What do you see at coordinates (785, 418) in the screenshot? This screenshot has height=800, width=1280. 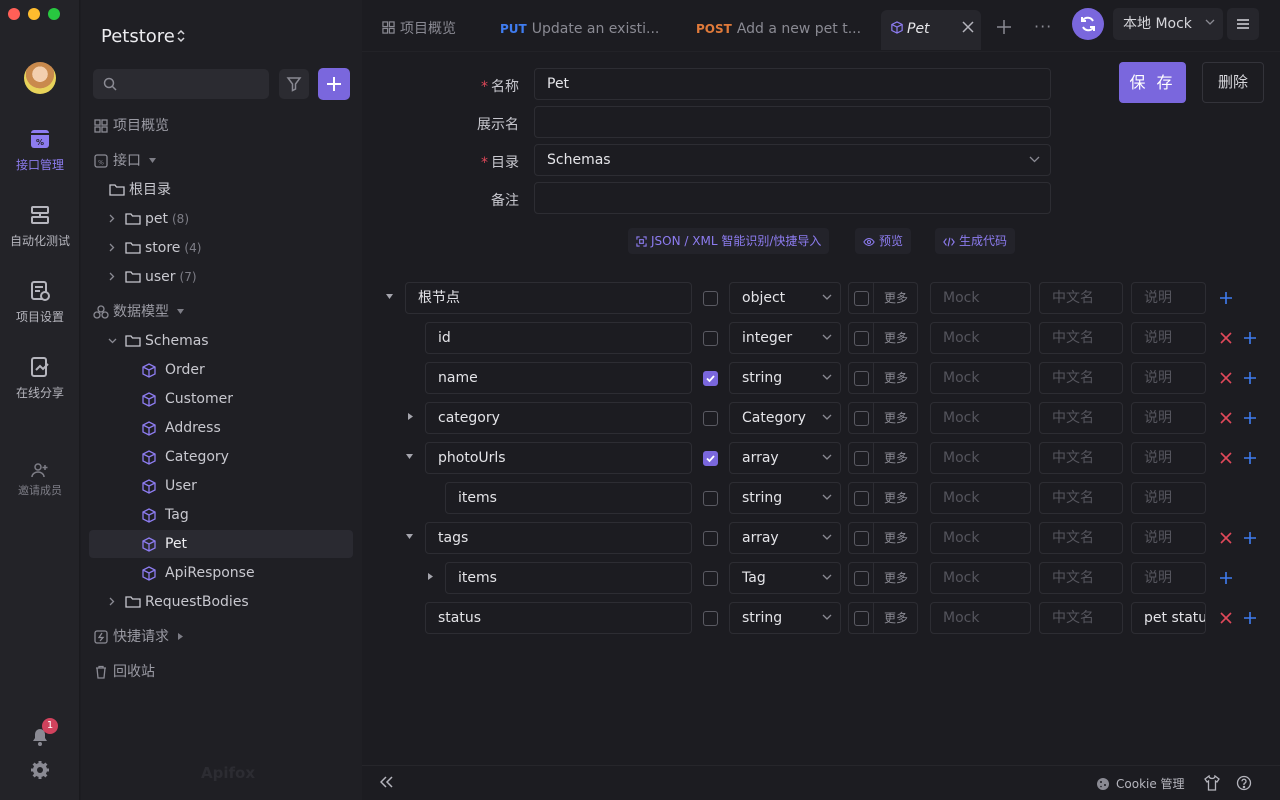 I see `field-type-select: Category` at bounding box center [785, 418].